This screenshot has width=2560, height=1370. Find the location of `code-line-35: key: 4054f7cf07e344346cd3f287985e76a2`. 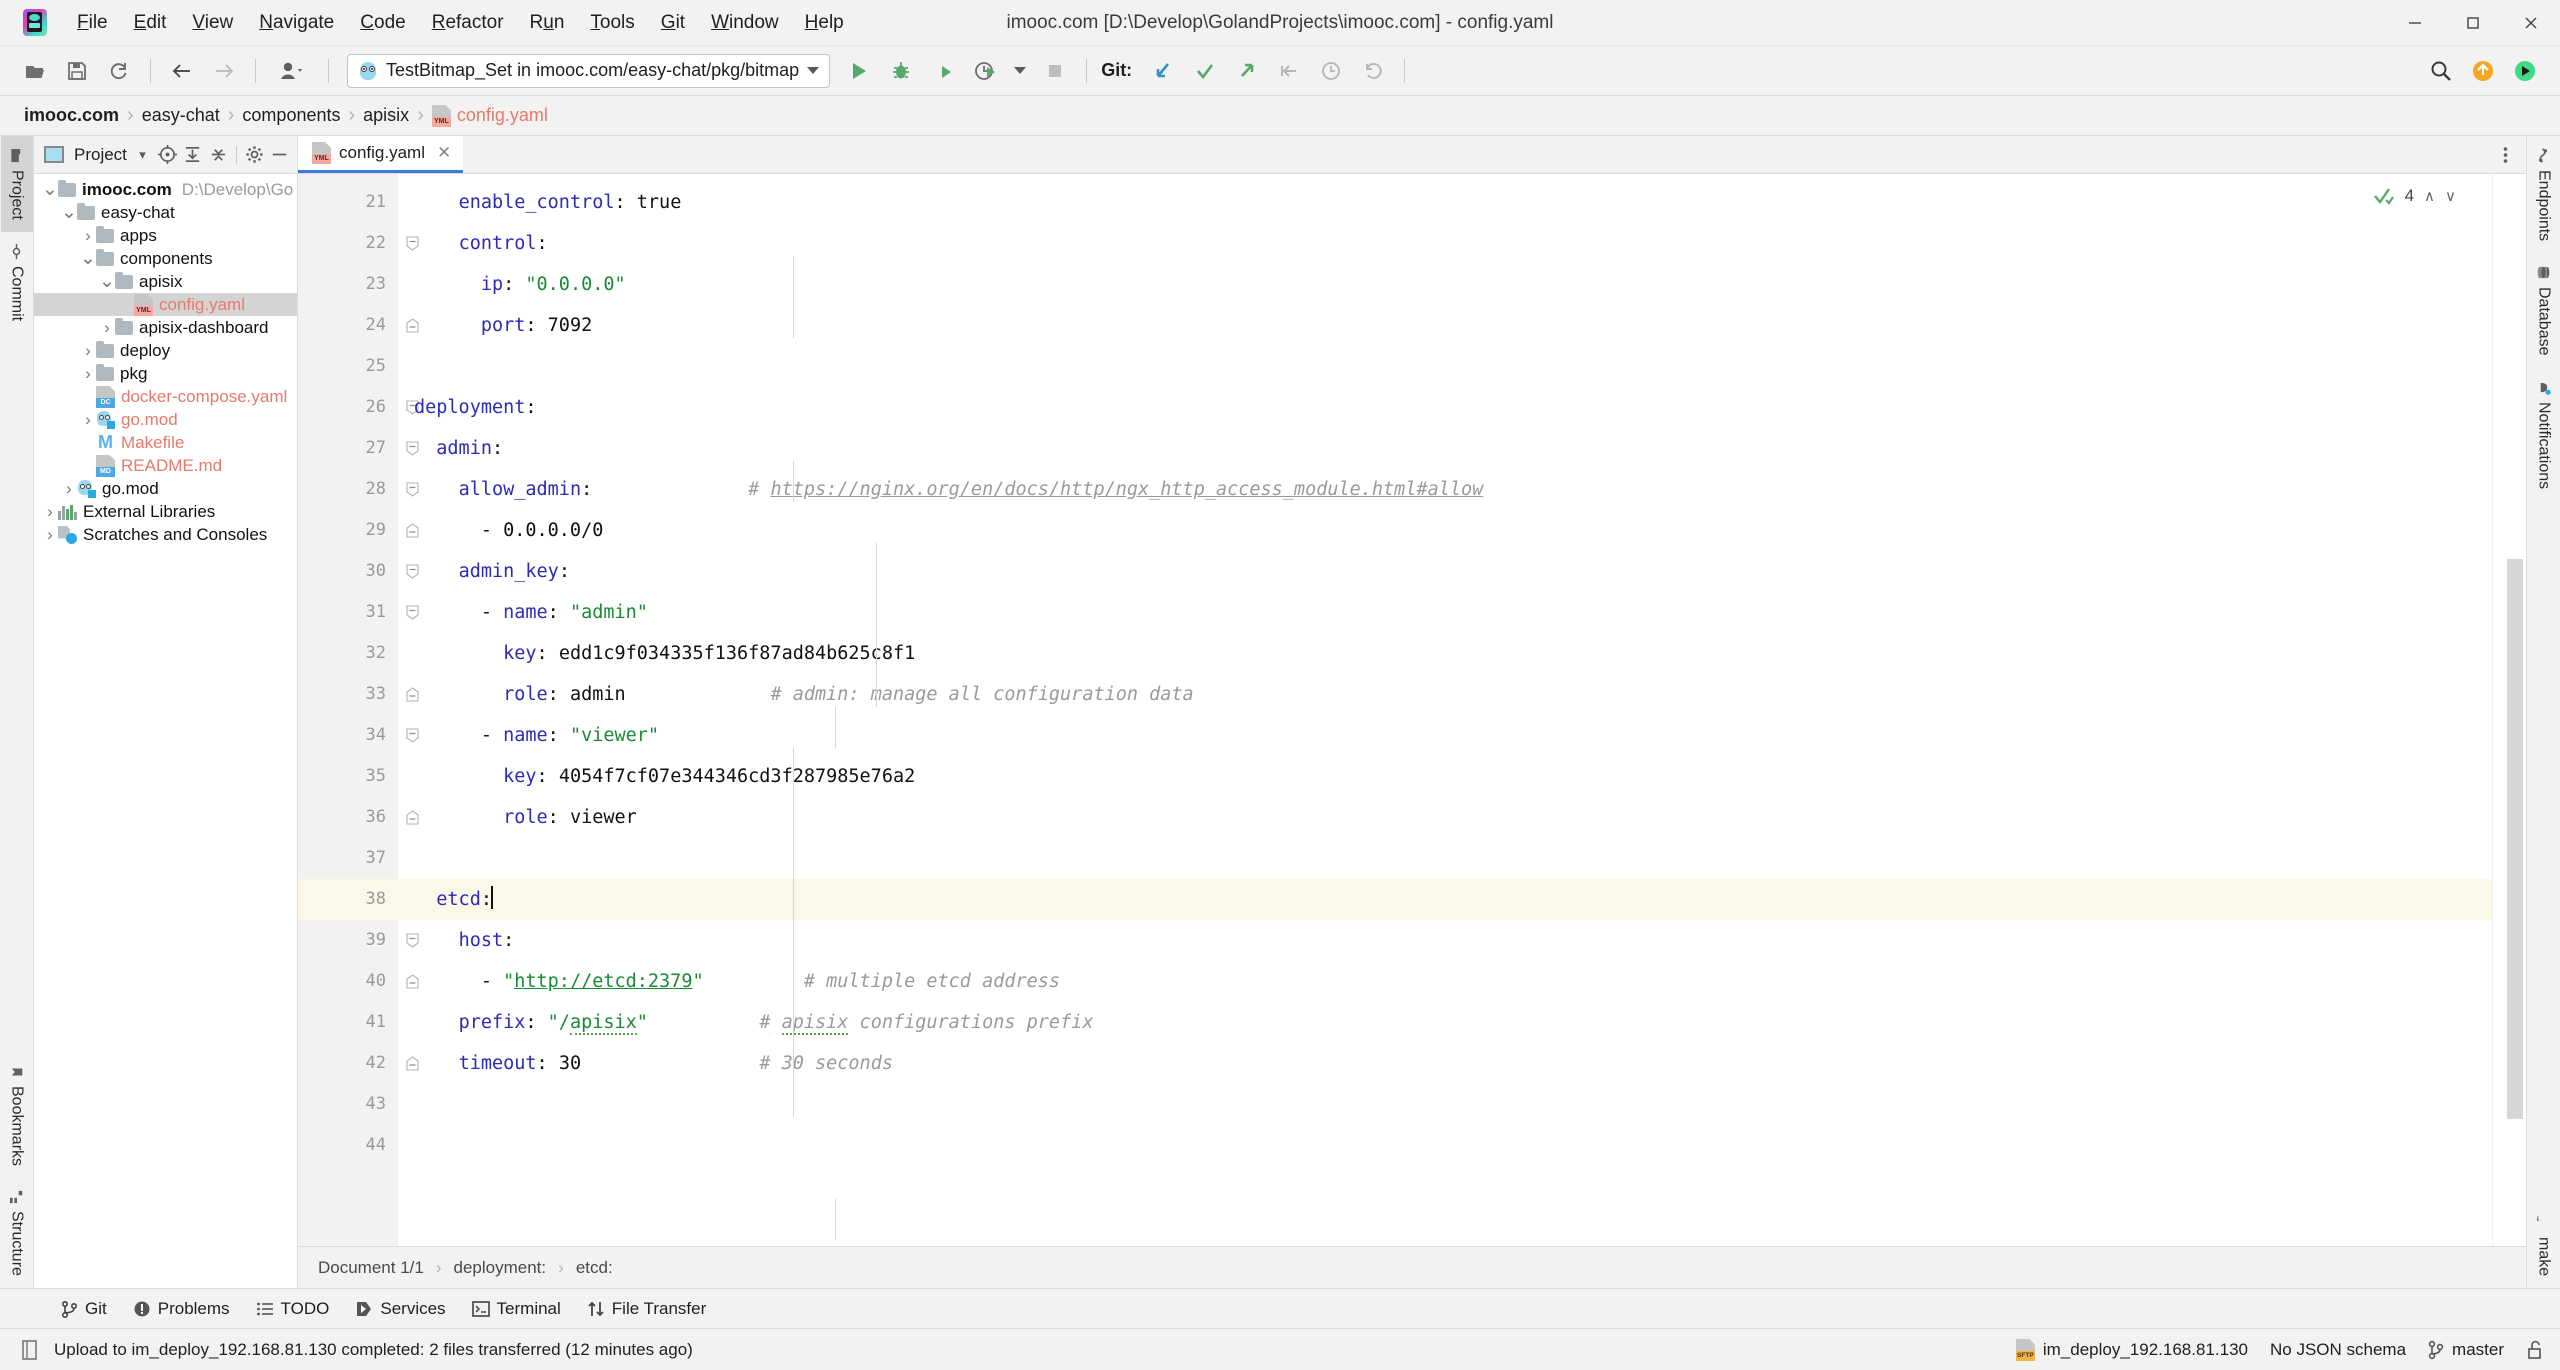

code-line-35: key: 4054f7cf07e344346cd3f287985e76a2 is located at coordinates (1445, 776).